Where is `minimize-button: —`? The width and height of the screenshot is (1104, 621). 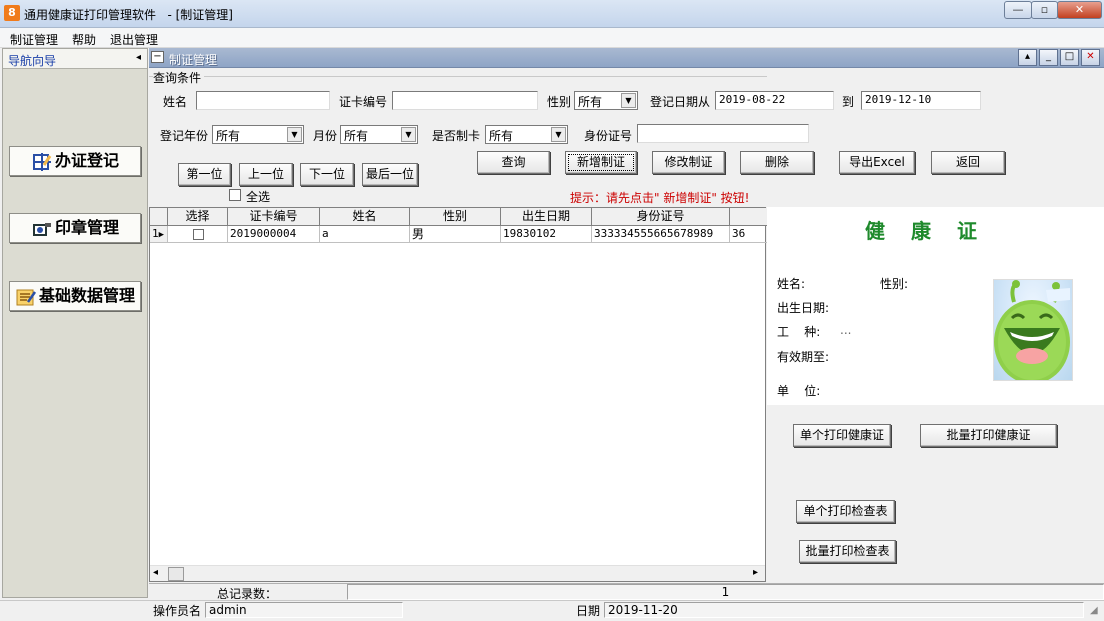
minimize-button: — is located at coordinates (1018, 10).